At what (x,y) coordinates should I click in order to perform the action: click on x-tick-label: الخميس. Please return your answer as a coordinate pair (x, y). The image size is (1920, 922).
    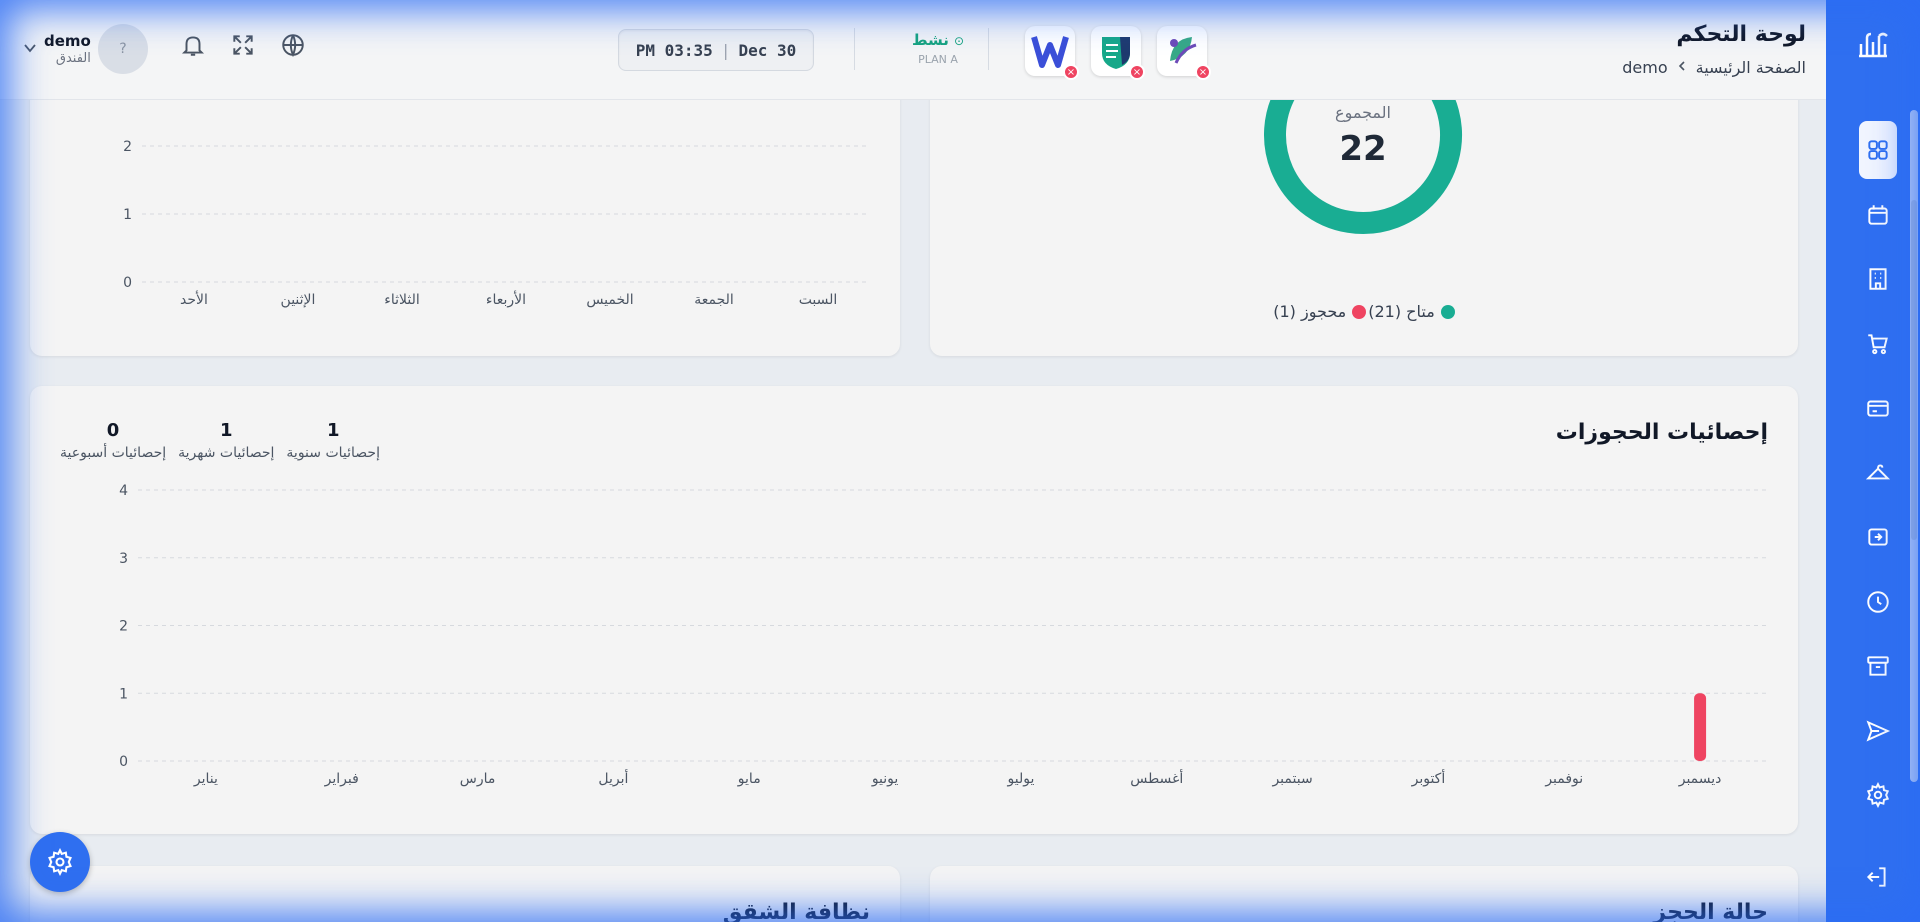
    Looking at the image, I should click on (609, 300).